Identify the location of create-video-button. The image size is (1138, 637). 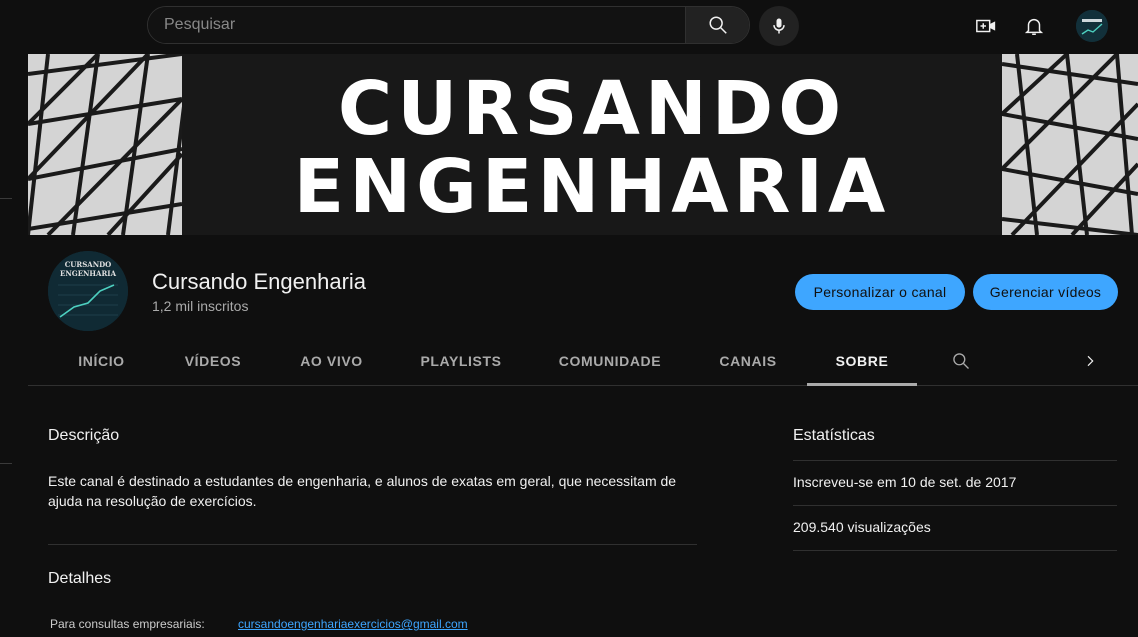
(986, 26).